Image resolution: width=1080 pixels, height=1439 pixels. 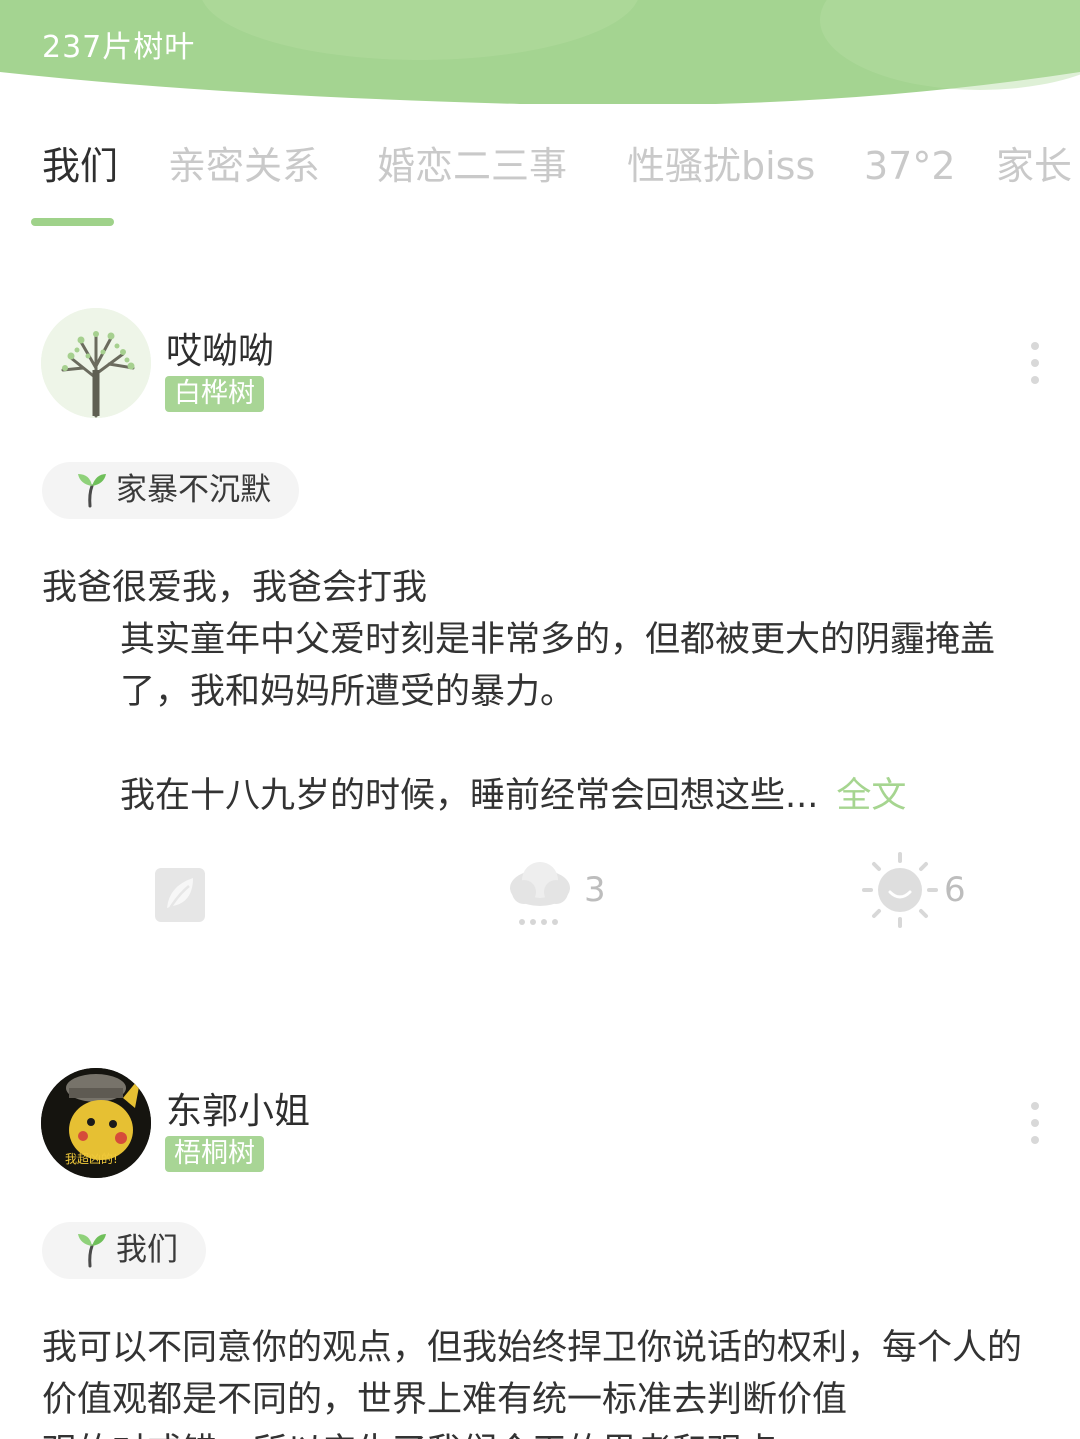 I want to click on post-line: 我爸很爱我，我爸会打我, so click(x=235, y=588).